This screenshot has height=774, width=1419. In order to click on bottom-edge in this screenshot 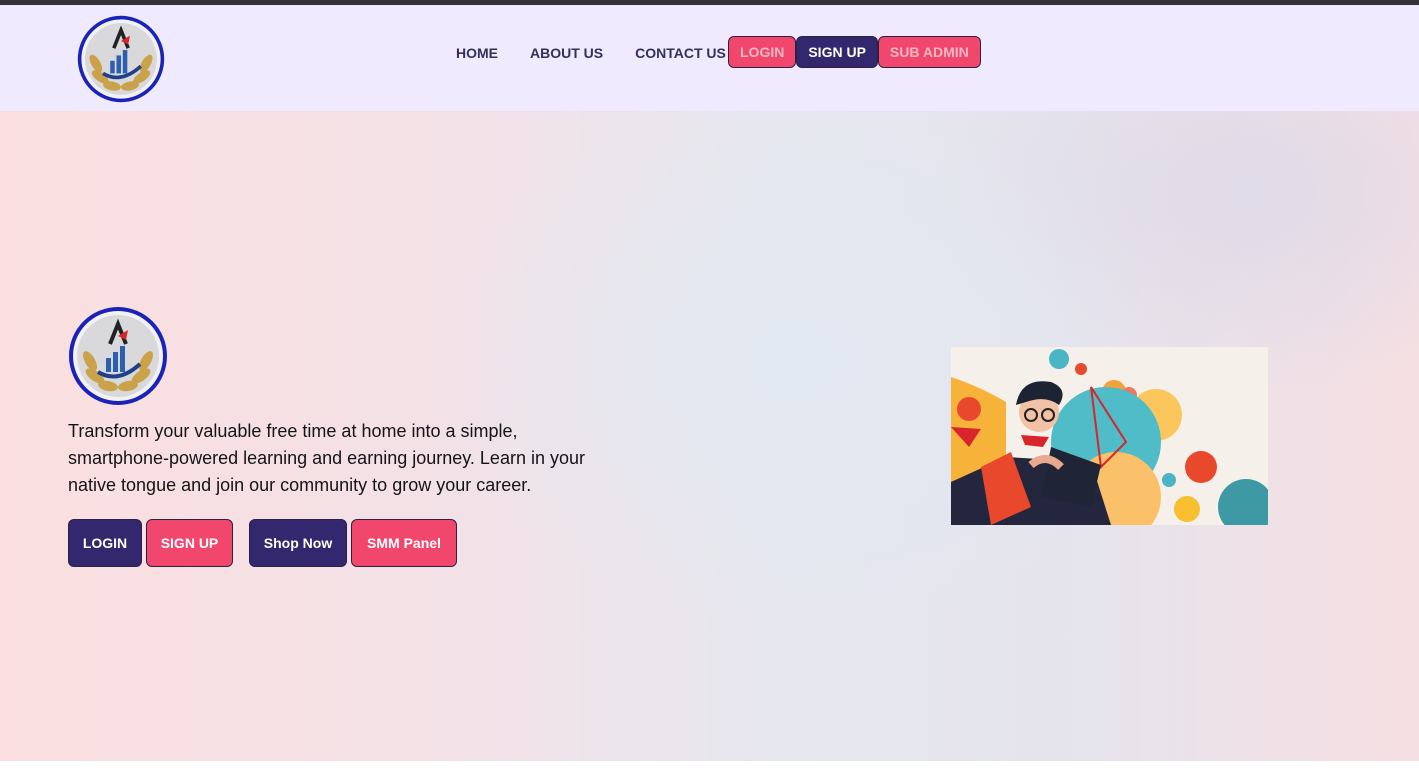, I will do `click(709, 767)`.